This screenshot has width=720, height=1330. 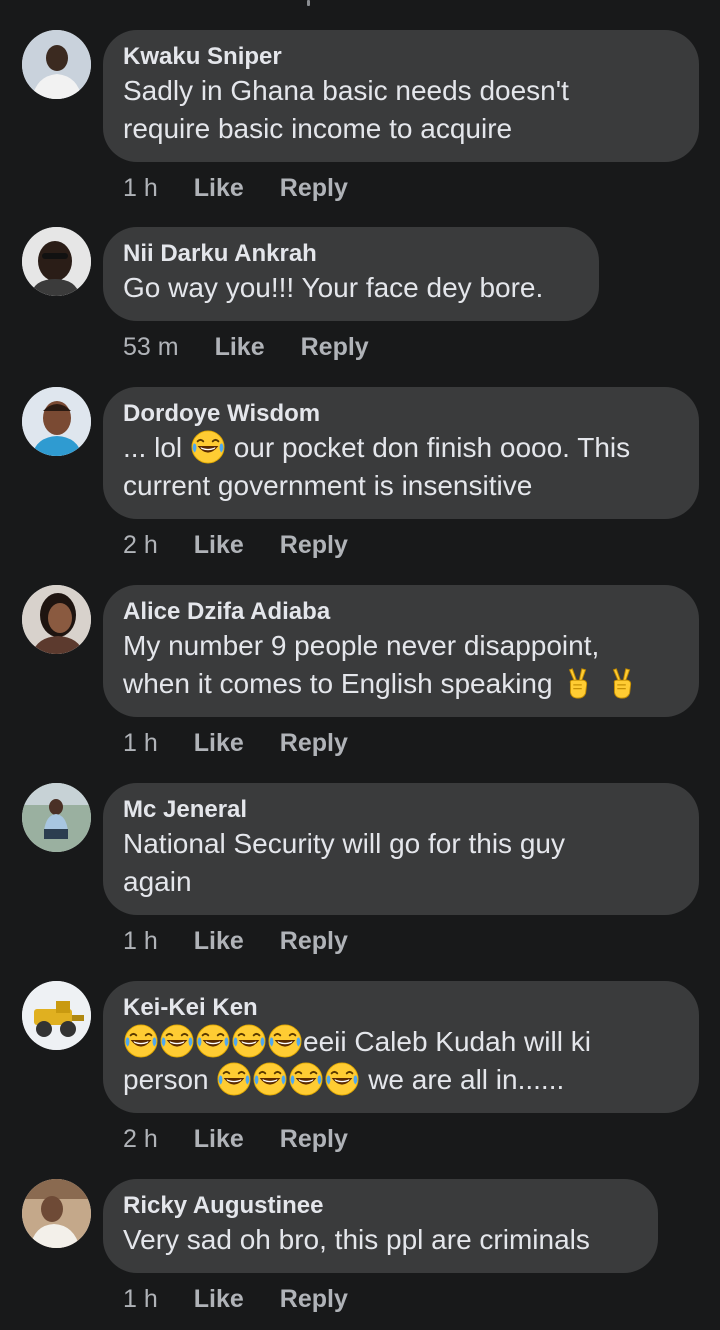 I want to click on comment-author: Dordoye Wisdom, so click(x=401, y=414).